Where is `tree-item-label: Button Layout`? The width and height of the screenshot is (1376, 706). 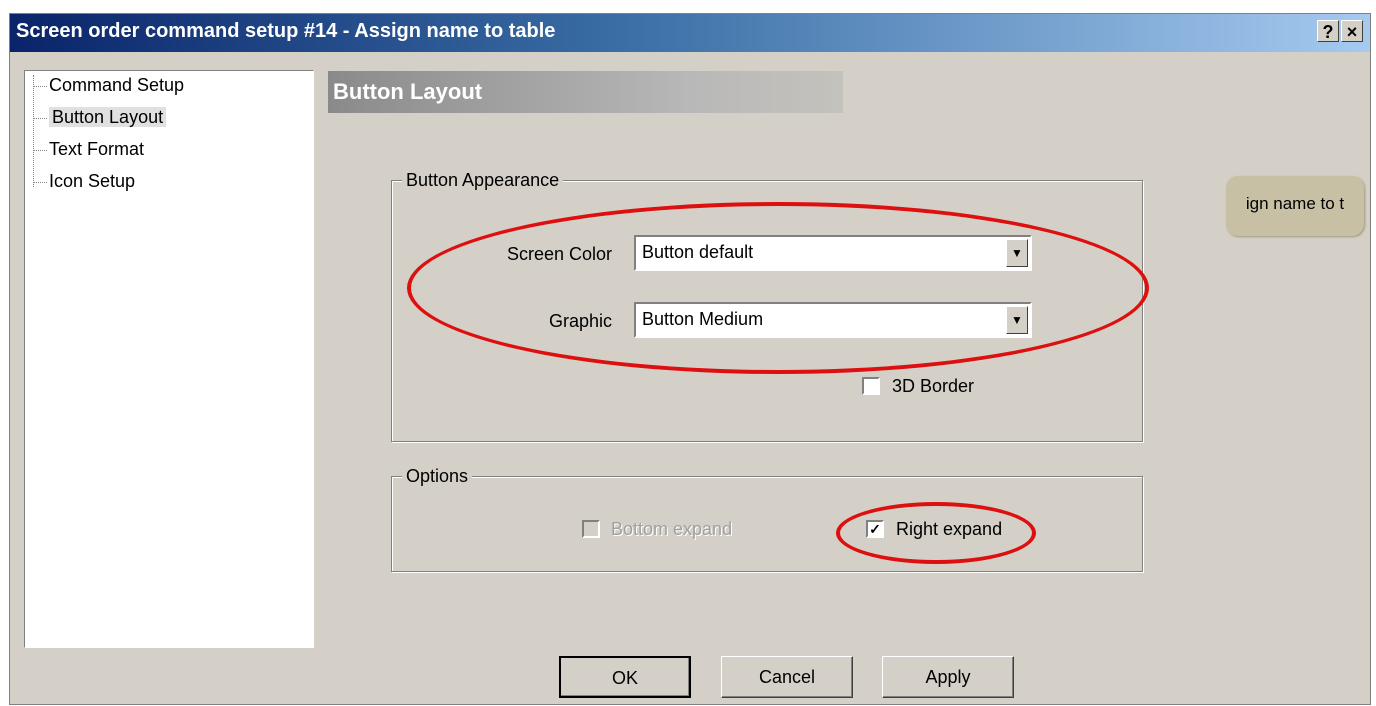 tree-item-label: Button Layout is located at coordinates (108, 117).